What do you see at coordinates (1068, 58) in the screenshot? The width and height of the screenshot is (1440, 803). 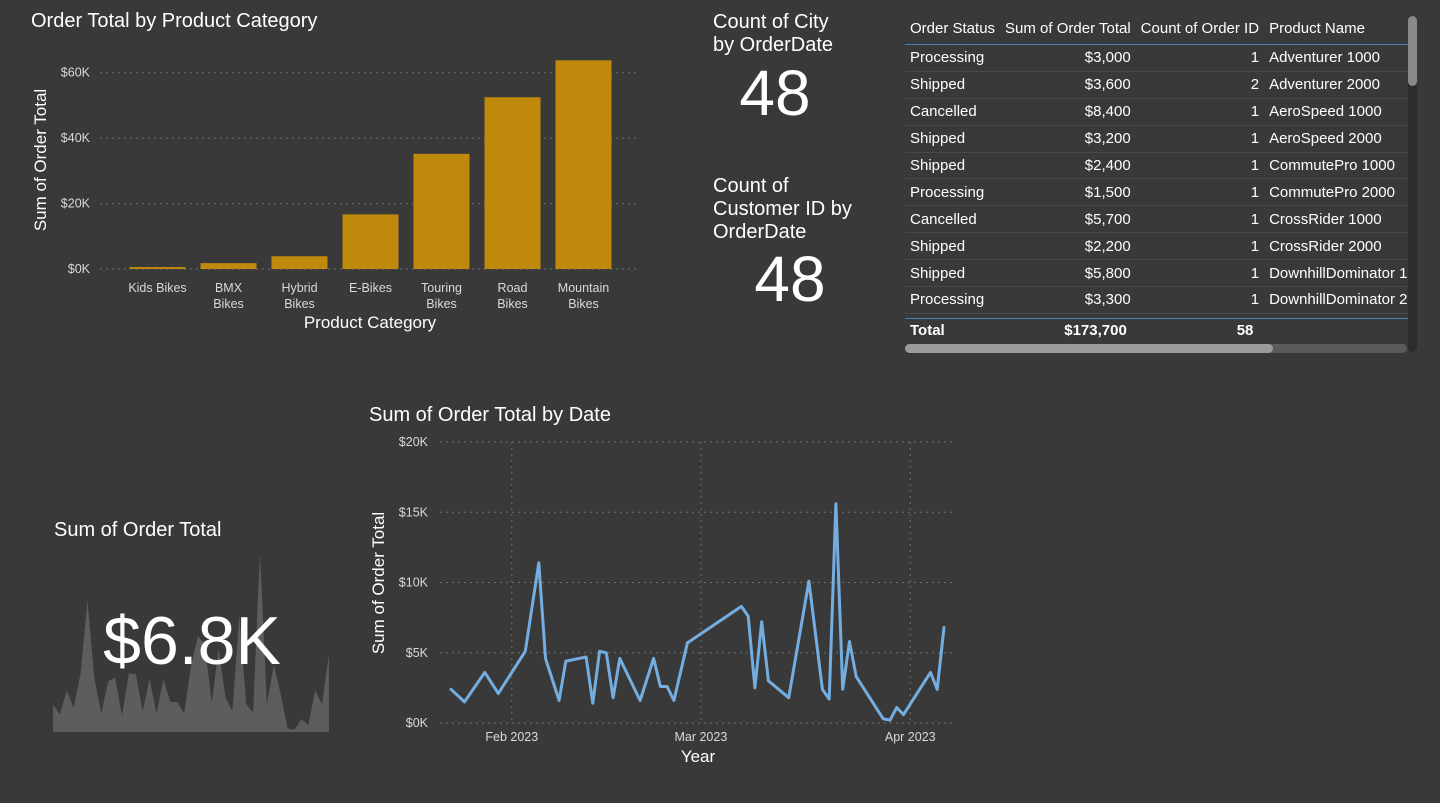 I see `cell-order-total: $3,000` at bounding box center [1068, 58].